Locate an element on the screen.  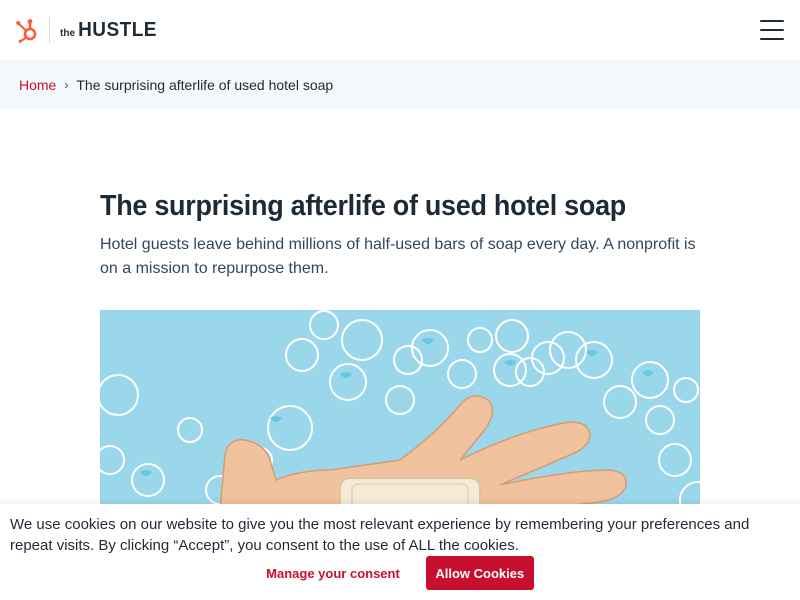
hubspot-sprocket-icon is located at coordinates (26, 31).